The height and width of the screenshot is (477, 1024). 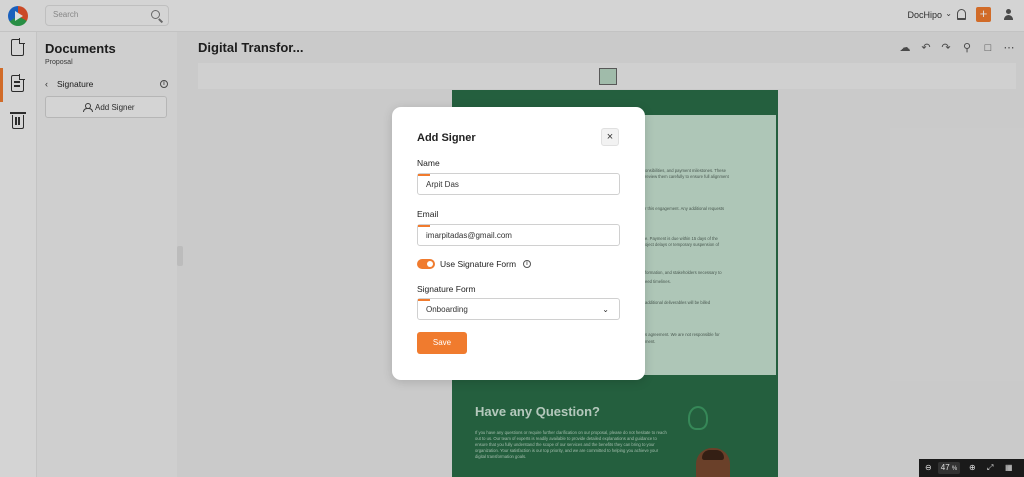 What do you see at coordinates (610, 137) in the screenshot?
I see `close-icon: ×` at bounding box center [610, 137].